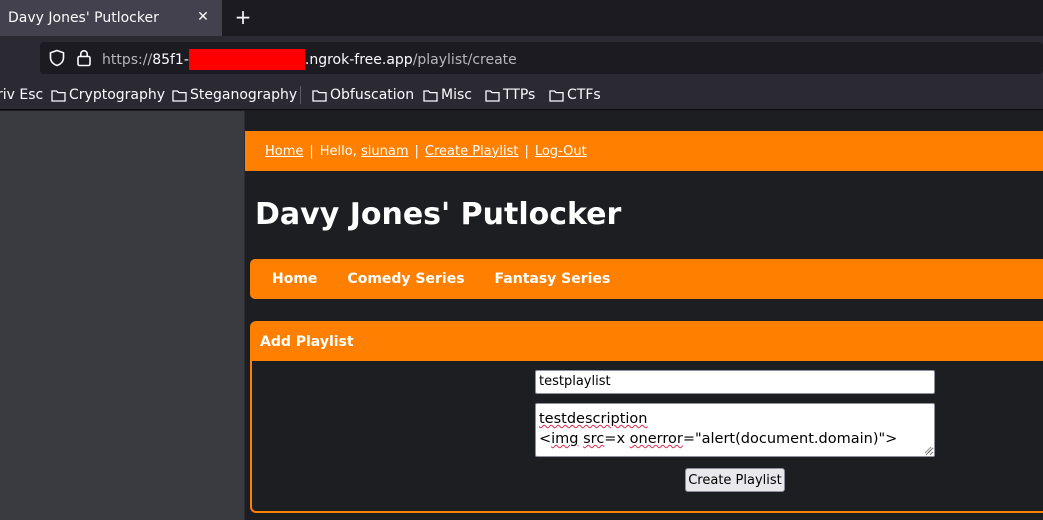  Describe the element at coordinates (57, 58) in the screenshot. I see `shield-icon` at that location.